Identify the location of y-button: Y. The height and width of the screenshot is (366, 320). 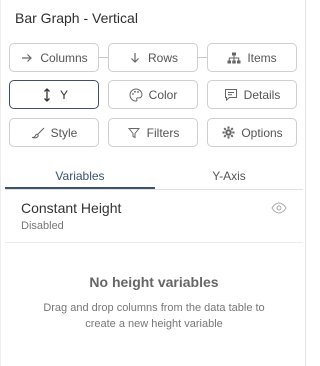
(54, 94).